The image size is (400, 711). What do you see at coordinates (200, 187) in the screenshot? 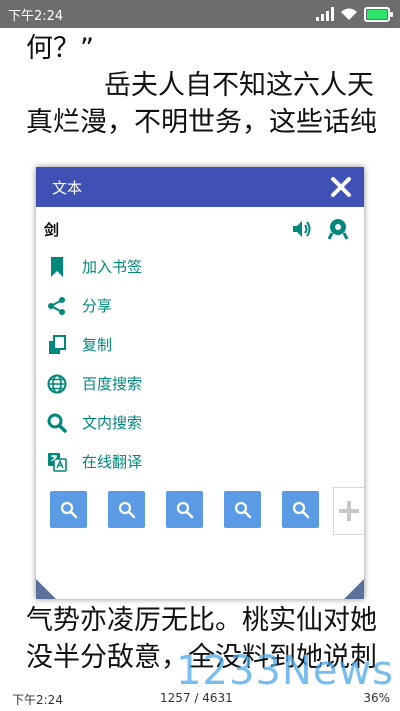
I see `popup-header: 文本` at bounding box center [200, 187].